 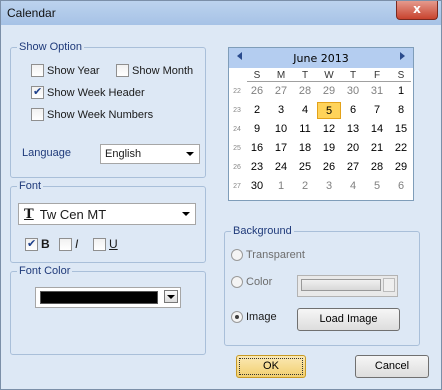 I want to click on focus-rectangle, so click(x=271, y=366).